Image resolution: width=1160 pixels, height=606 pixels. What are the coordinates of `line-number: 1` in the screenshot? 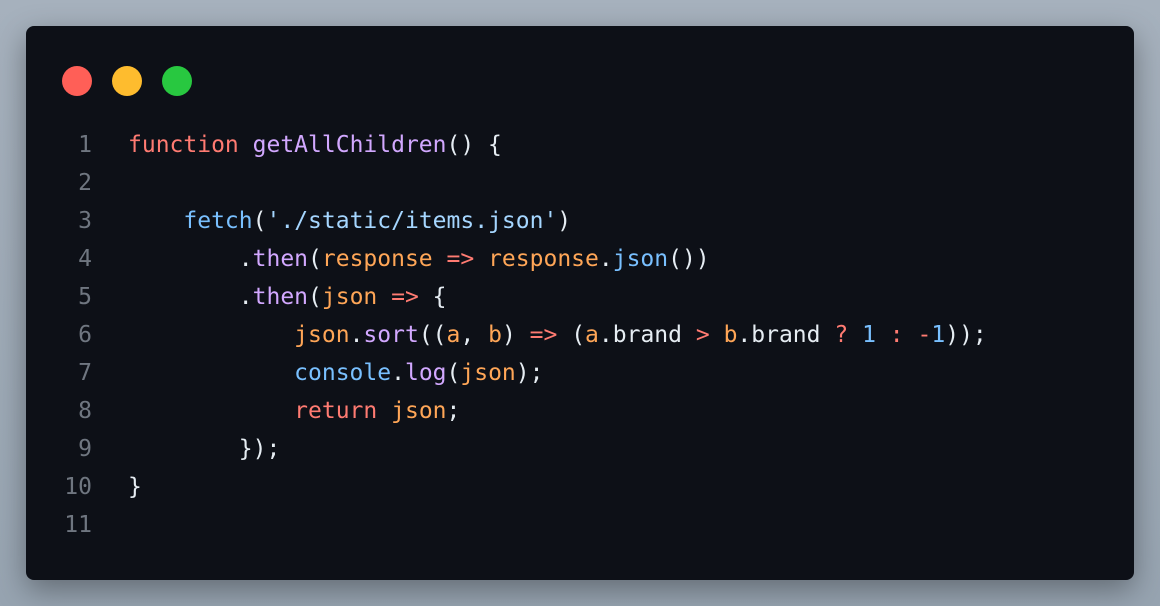 It's located at (85, 145).